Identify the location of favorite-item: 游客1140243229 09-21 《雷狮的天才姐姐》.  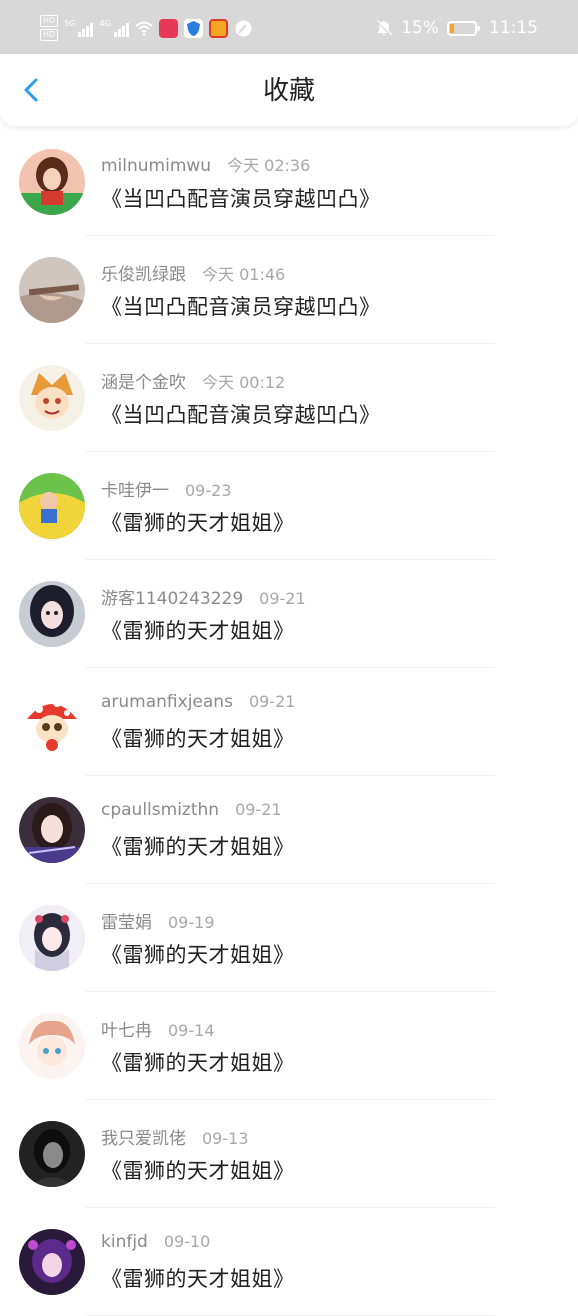
(289, 614).